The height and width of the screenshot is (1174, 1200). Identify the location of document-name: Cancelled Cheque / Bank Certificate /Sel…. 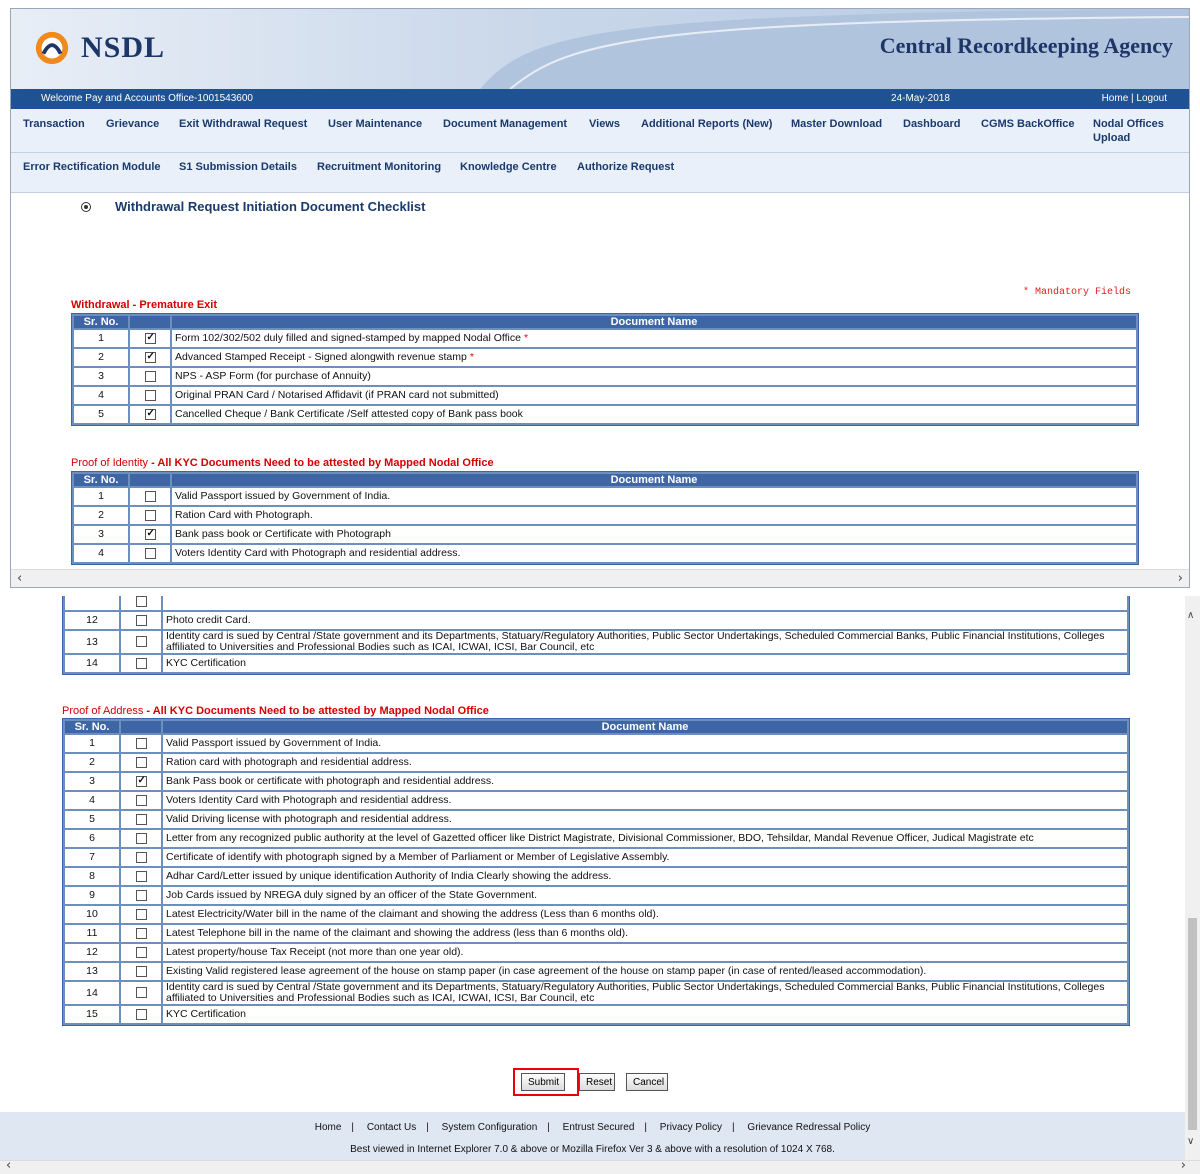
(654, 414).